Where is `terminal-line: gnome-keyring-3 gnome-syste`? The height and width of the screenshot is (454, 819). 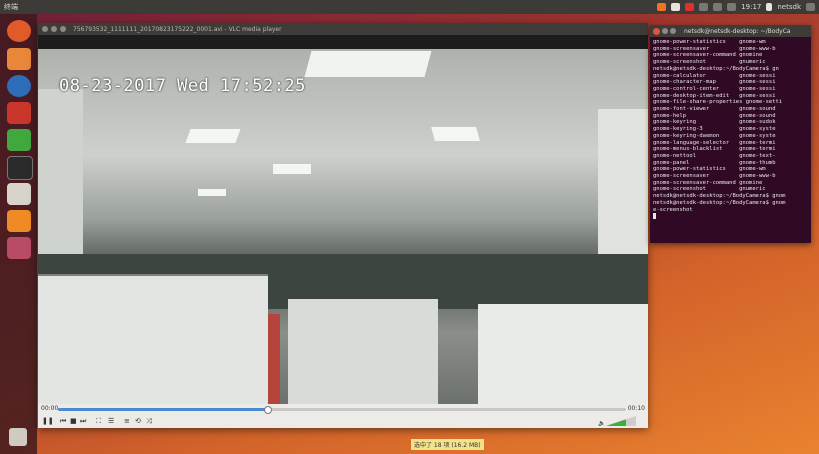
terminal-line: gnome-keyring-3 gnome-syste is located at coordinates (714, 129).